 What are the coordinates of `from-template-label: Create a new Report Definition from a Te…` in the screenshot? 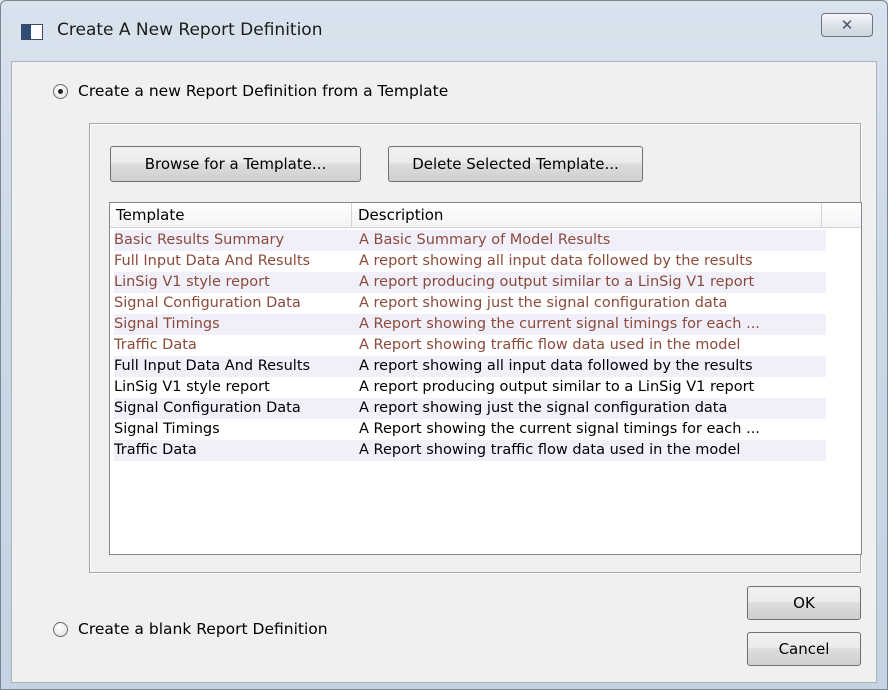 It's located at (263, 91).